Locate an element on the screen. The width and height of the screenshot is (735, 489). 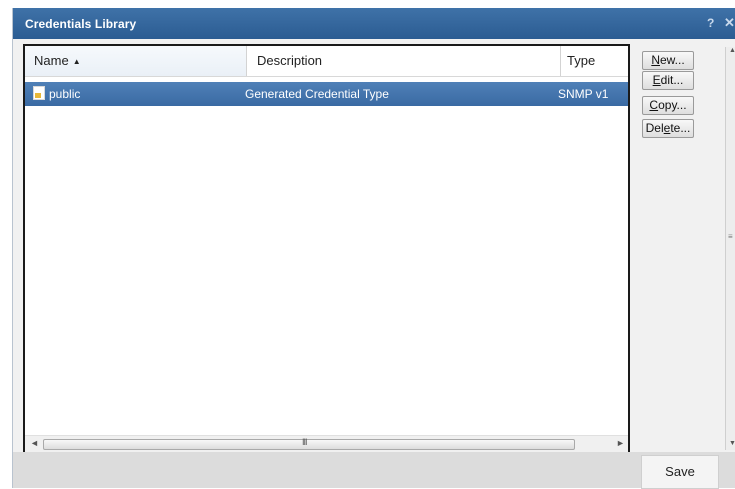
accel-key: C is located at coordinates (654, 105).